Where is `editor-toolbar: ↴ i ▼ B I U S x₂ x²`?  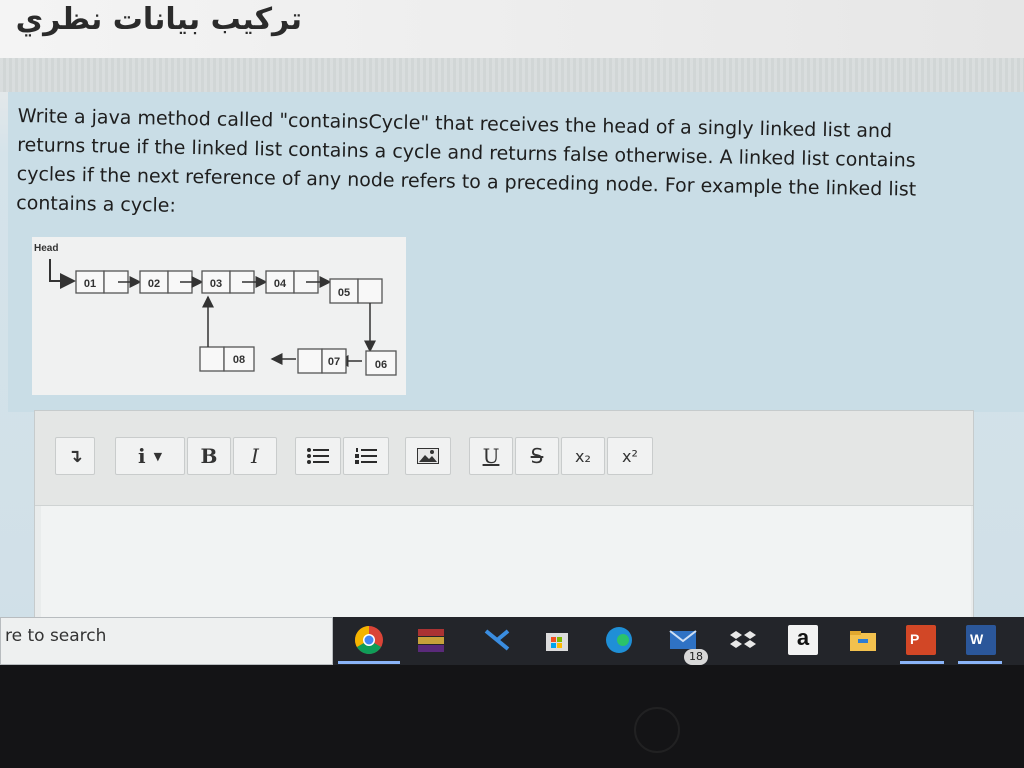
editor-toolbar: ↴ i ▼ B I U S x₂ x² is located at coordinates (504, 458).